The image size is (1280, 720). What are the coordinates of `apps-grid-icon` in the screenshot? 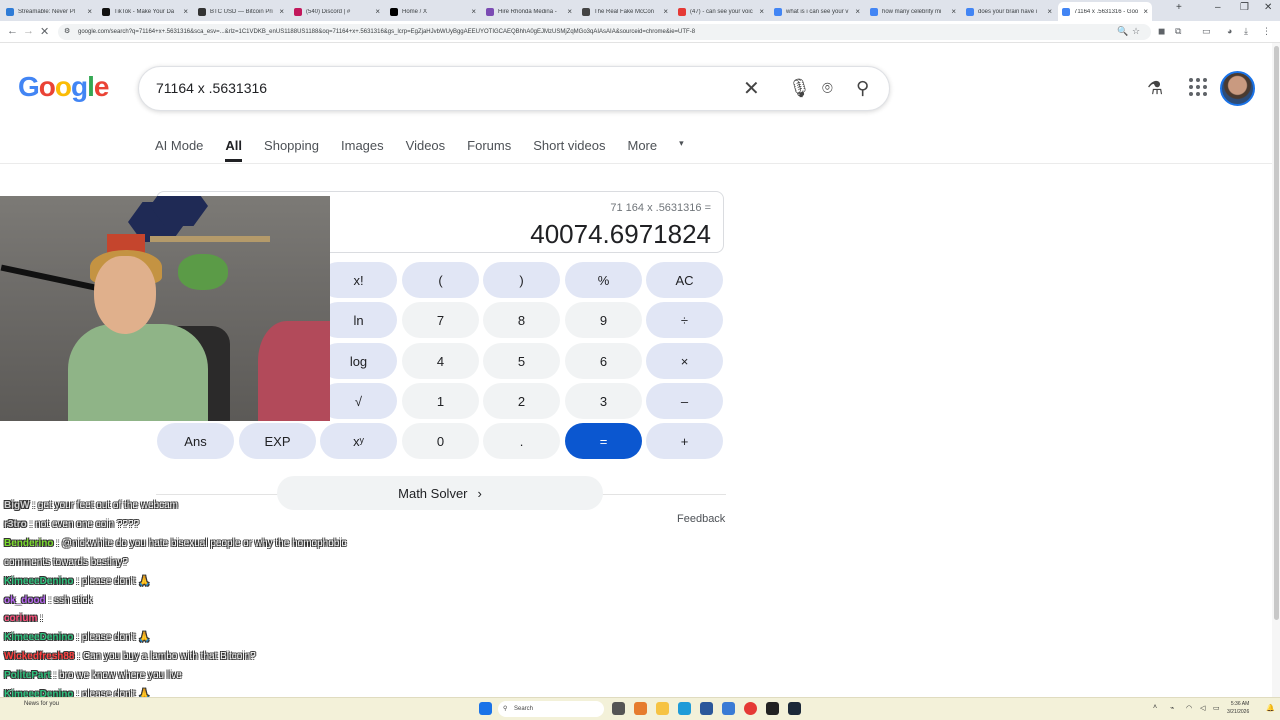 It's located at (1198, 87).